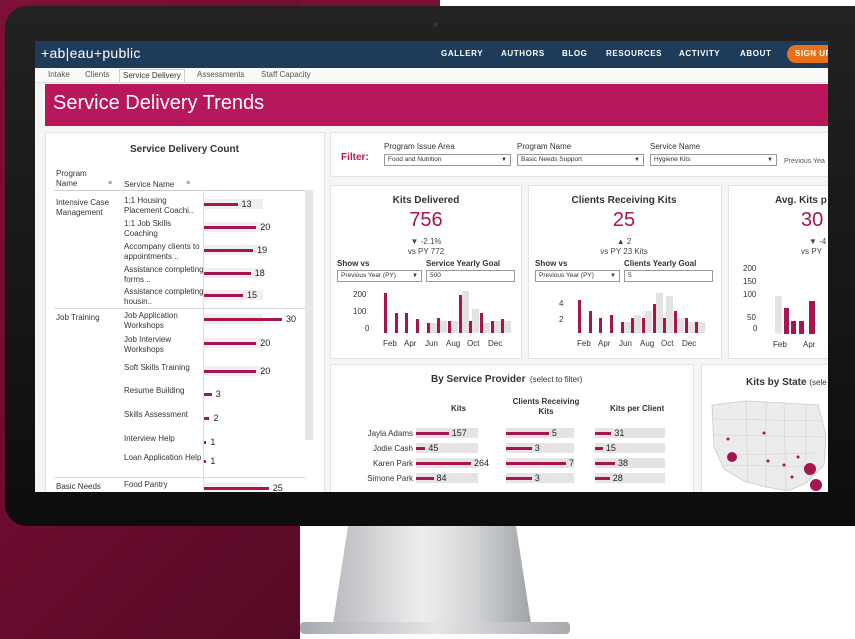  I want to click on goal-input: 5, so click(668, 276).